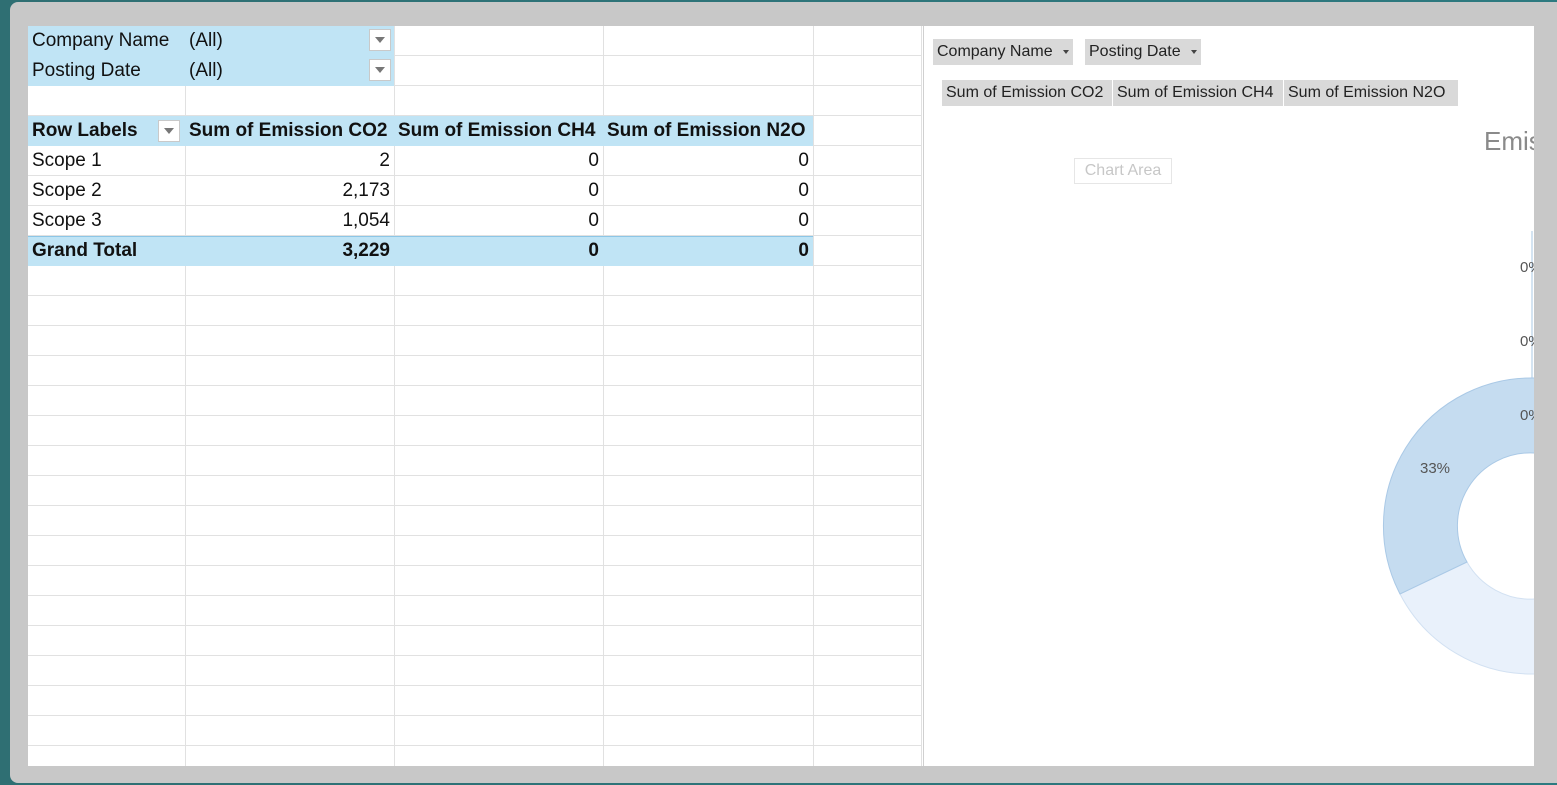 The width and height of the screenshot is (1557, 785). What do you see at coordinates (106, 161) in the screenshot?
I see `pivot-row-label: Scope 1` at bounding box center [106, 161].